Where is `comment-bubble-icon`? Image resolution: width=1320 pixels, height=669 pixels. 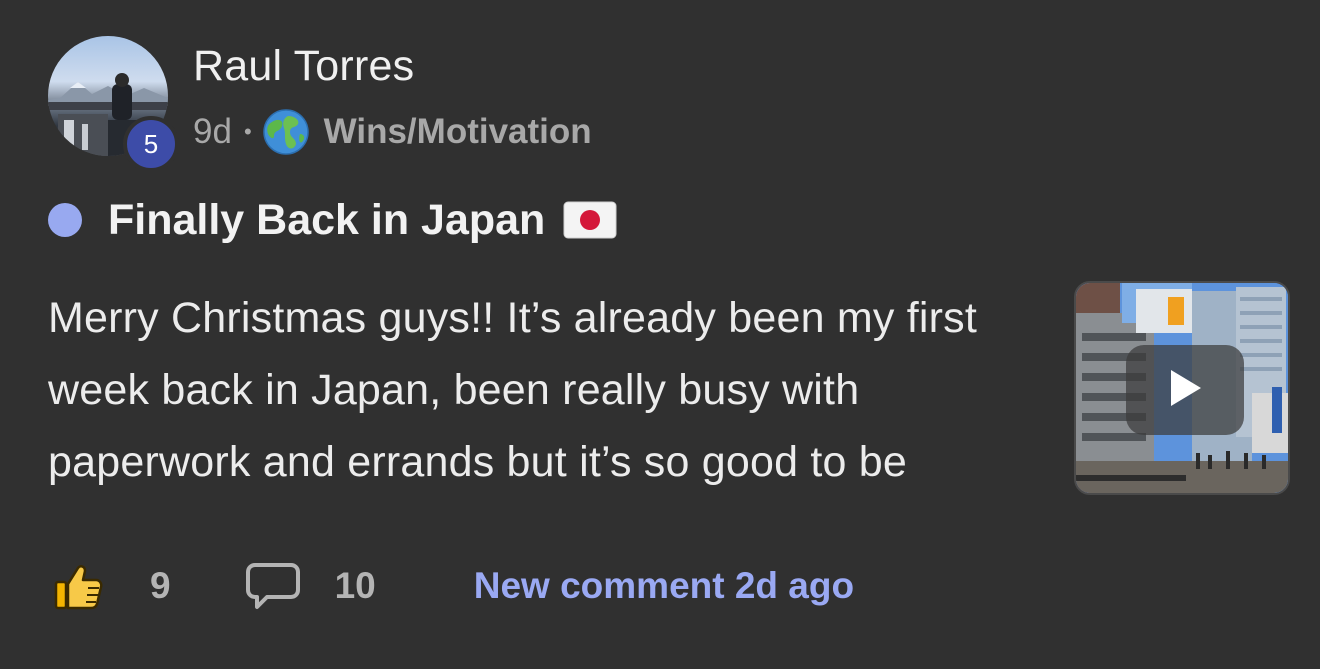 comment-bubble-icon is located at coordinates (273, 586).